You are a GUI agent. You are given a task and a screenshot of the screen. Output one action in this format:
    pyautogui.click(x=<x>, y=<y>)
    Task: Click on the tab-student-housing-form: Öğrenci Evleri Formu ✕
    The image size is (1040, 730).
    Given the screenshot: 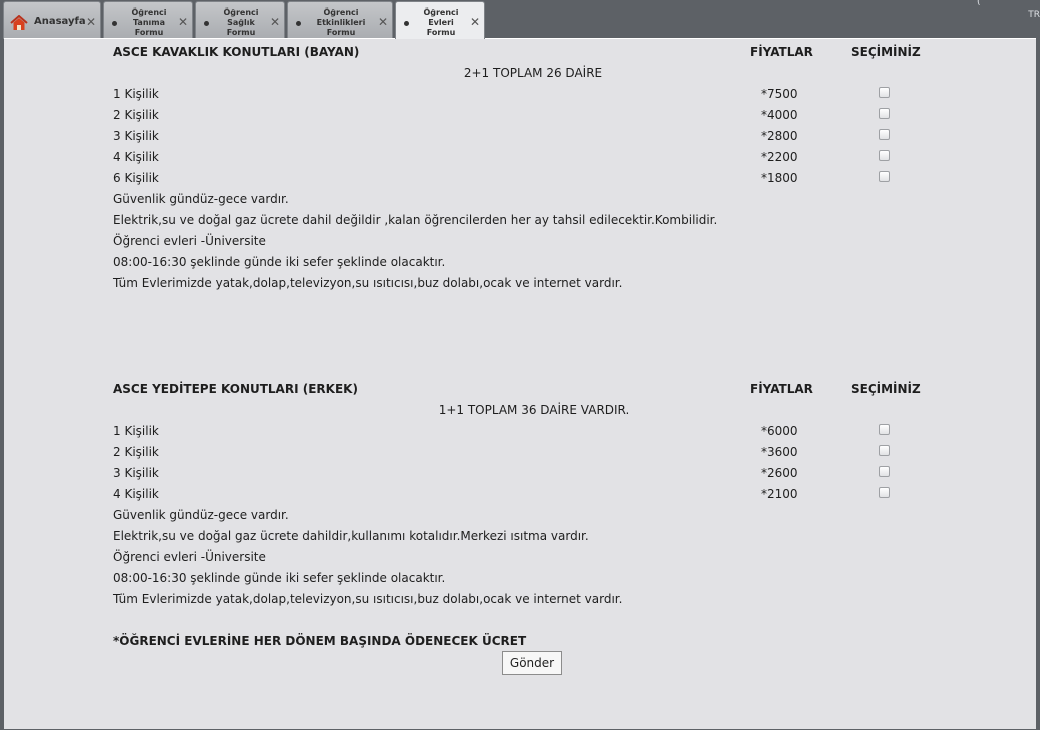 What is the action you would take?
    pyautogui.click(x=440, y=20)
    